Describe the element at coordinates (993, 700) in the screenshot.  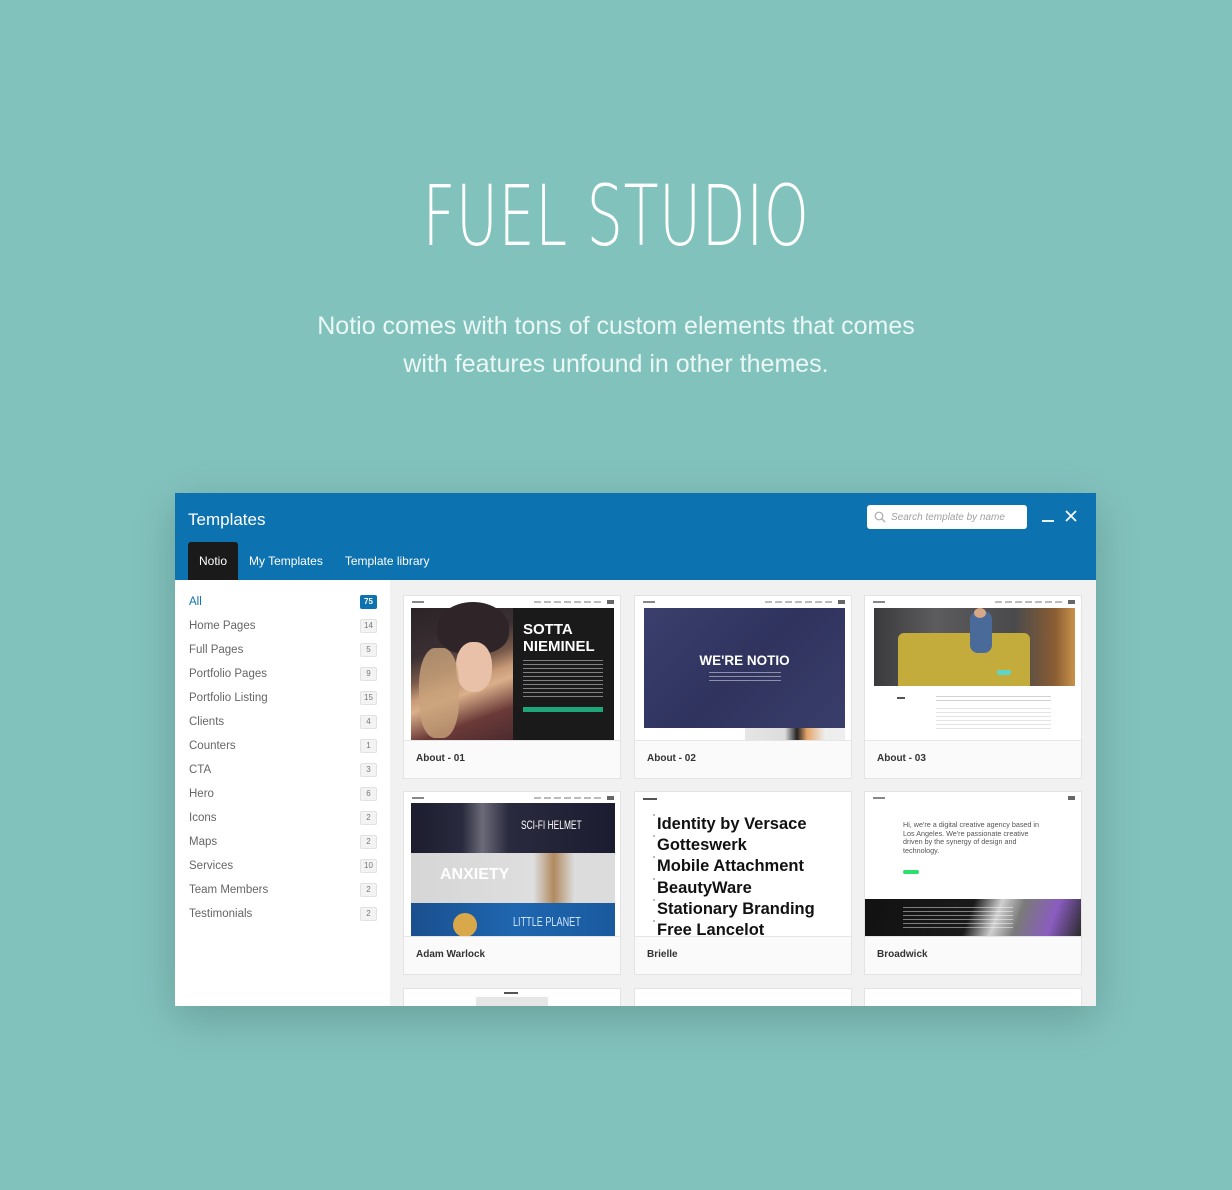
I see `preview-heading-text` at that location.